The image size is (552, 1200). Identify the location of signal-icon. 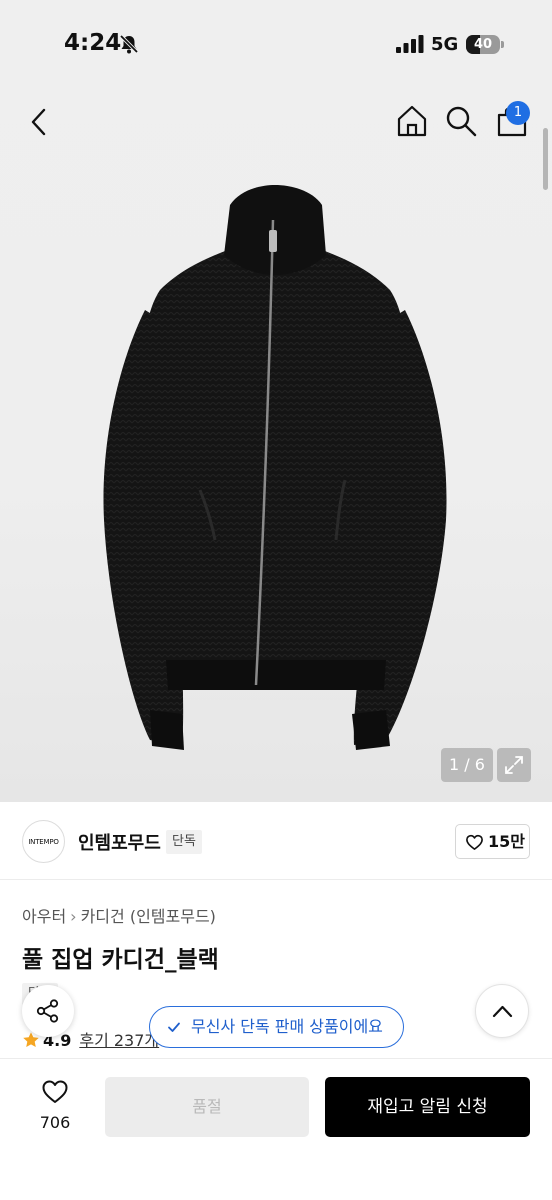
(410, 44).